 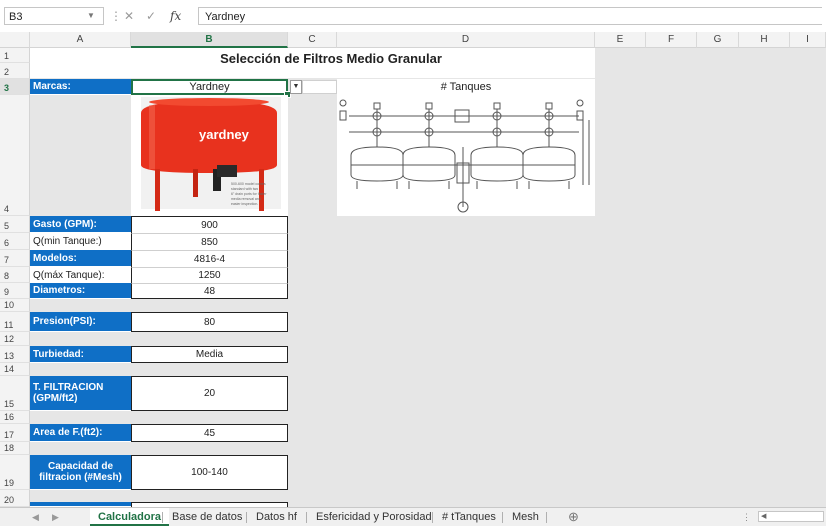 I want to click on column-header-d: D, so click(x=466, y=40).